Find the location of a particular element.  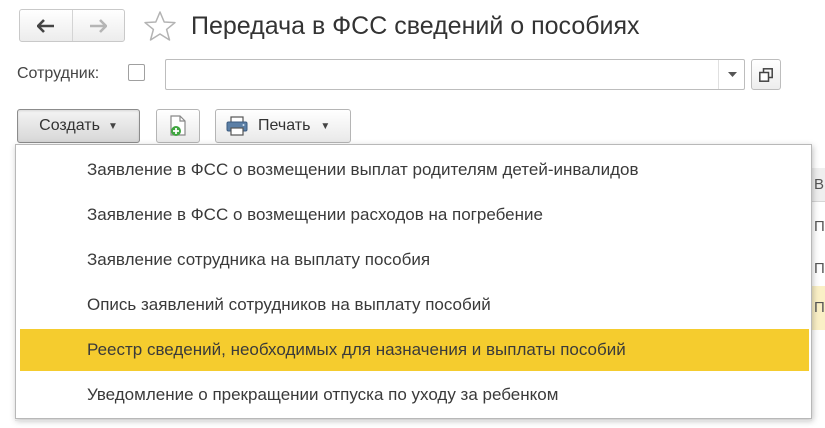

arrow-right-icon is located at coordinates (99, 25).